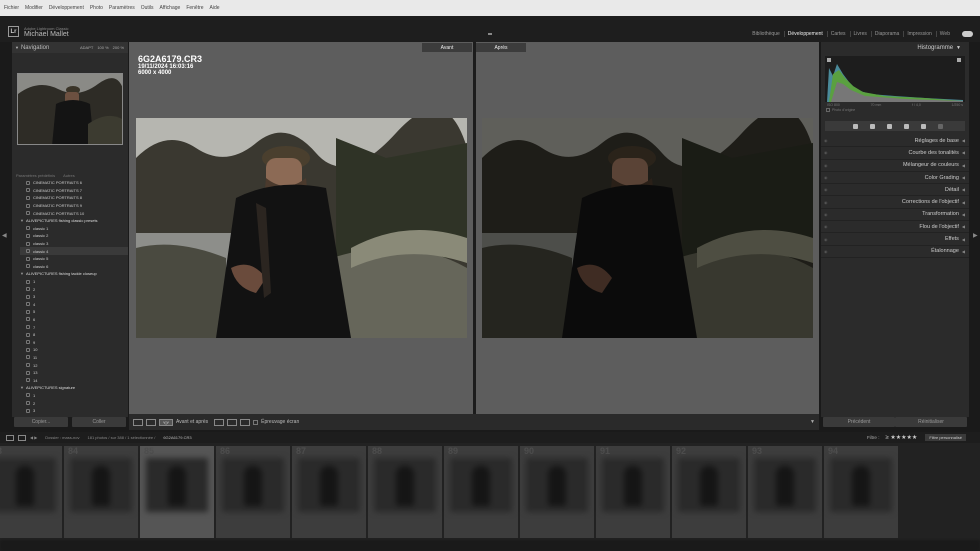  I want to click on preset-item: 5, so click(74, 312).